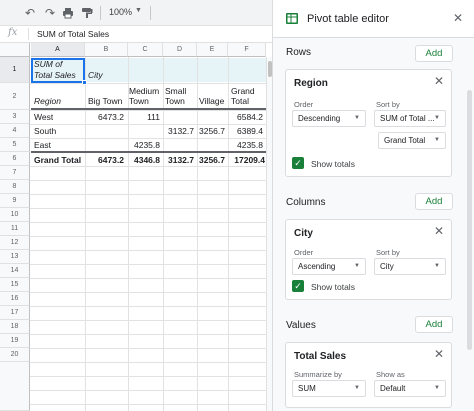 The height and width of the screenshot is (411, 474). Describe the element at coordinates (329, 118) in the screenshot. I see `order-dropdown: Descending ▼` at that location.